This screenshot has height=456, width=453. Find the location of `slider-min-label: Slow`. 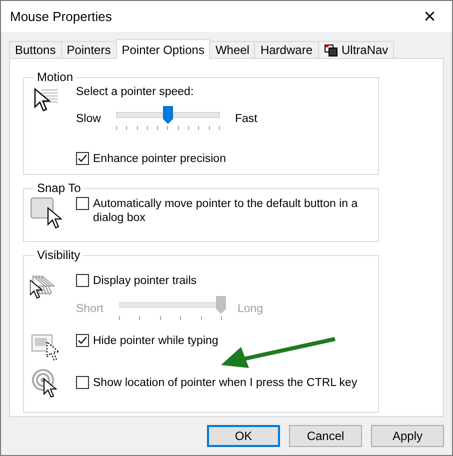

slider-min-label: Slow is located at coordinates (88, 119).